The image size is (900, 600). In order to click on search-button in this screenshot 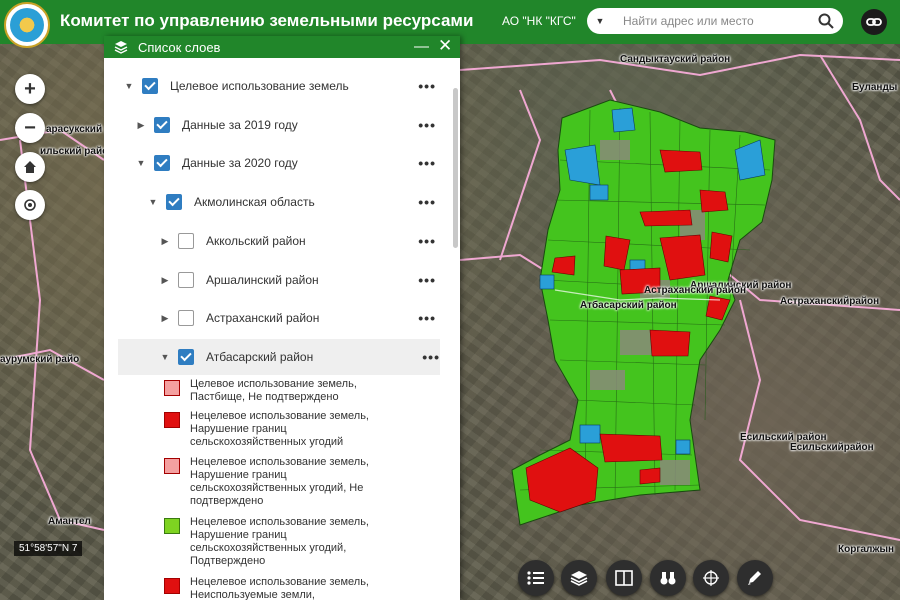, I will do `click(826, 21)`.